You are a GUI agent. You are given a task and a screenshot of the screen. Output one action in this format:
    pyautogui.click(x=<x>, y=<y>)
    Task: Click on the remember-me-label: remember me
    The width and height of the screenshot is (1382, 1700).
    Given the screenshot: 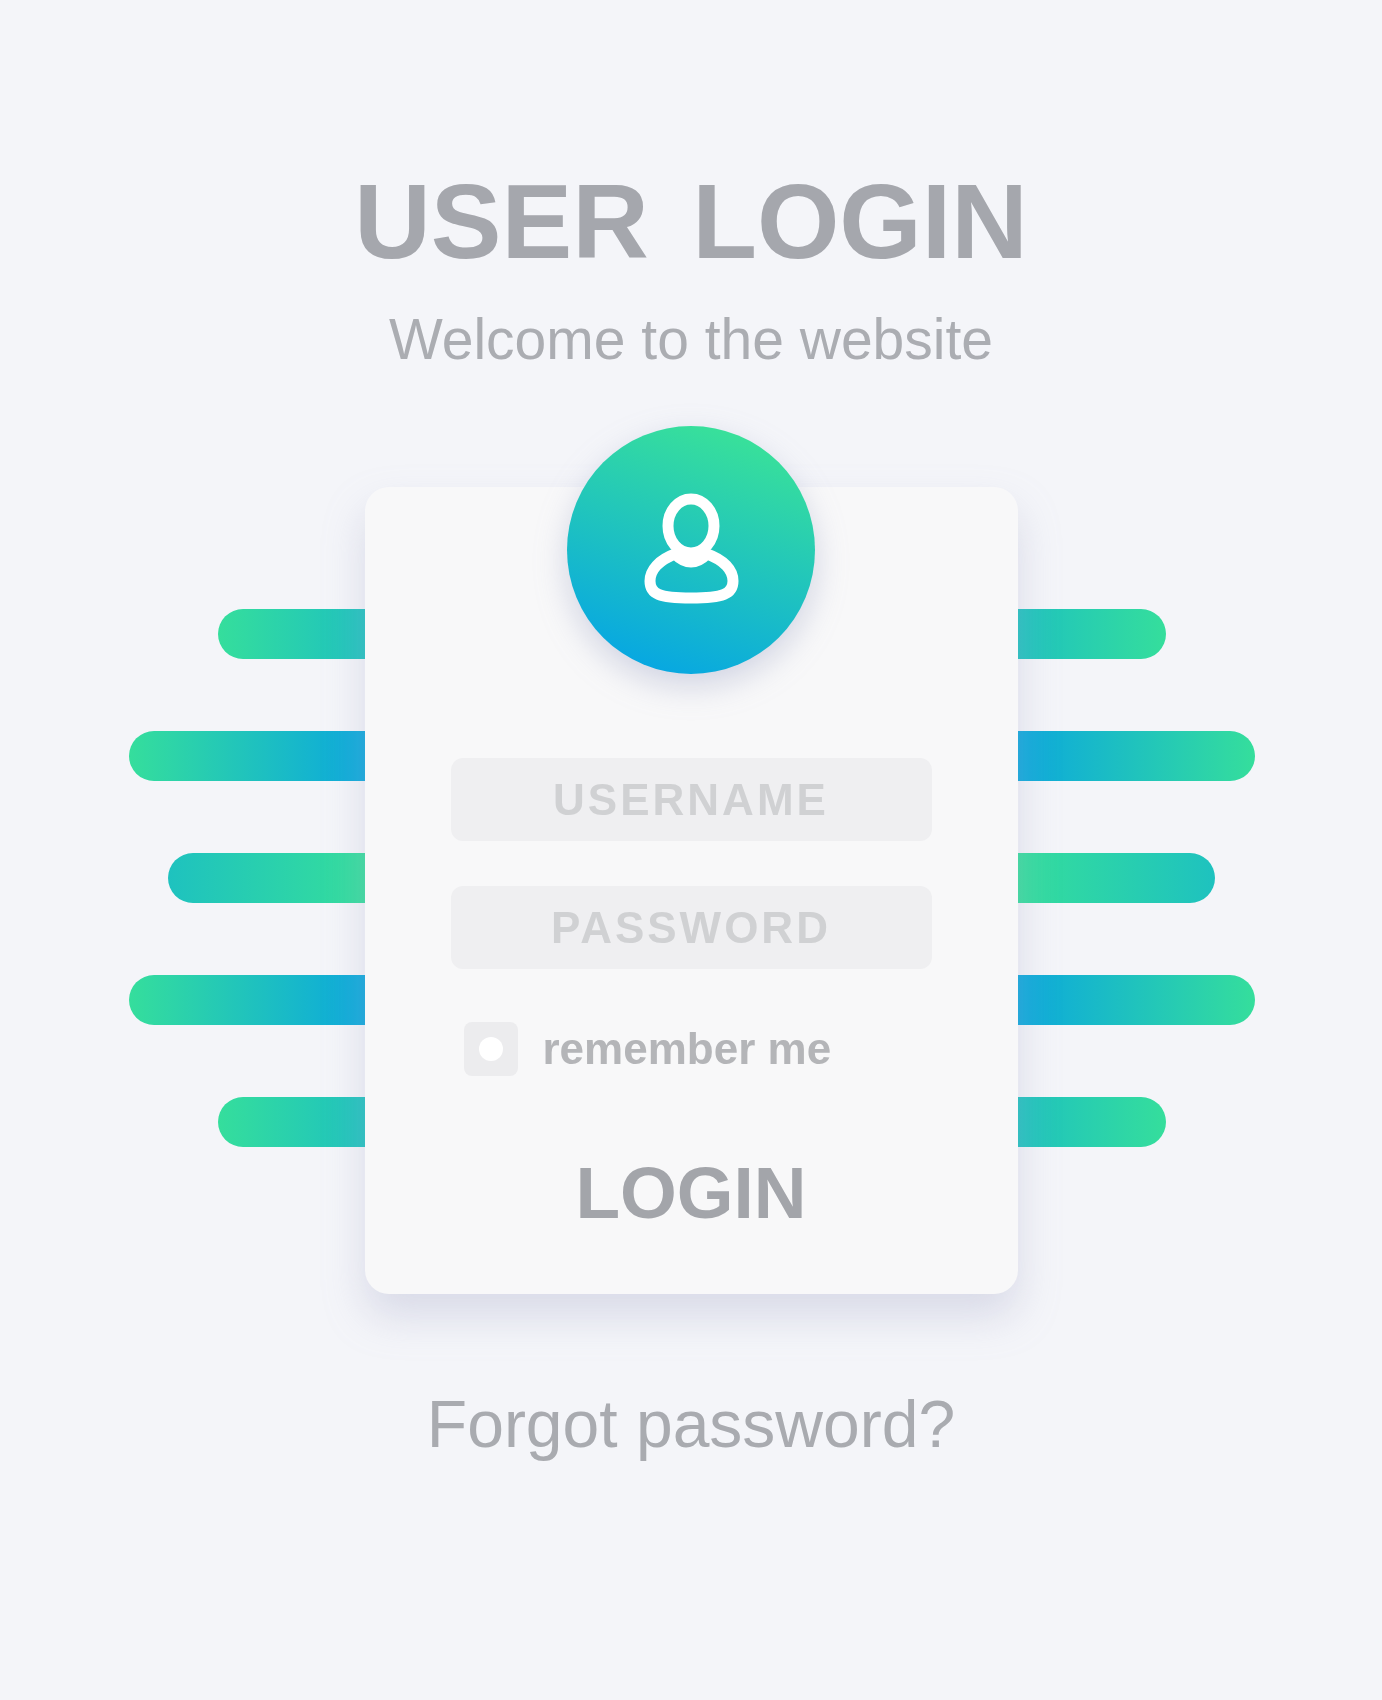 What is the action you would take?
    pyautogui.click(x=687, y=1049)
    